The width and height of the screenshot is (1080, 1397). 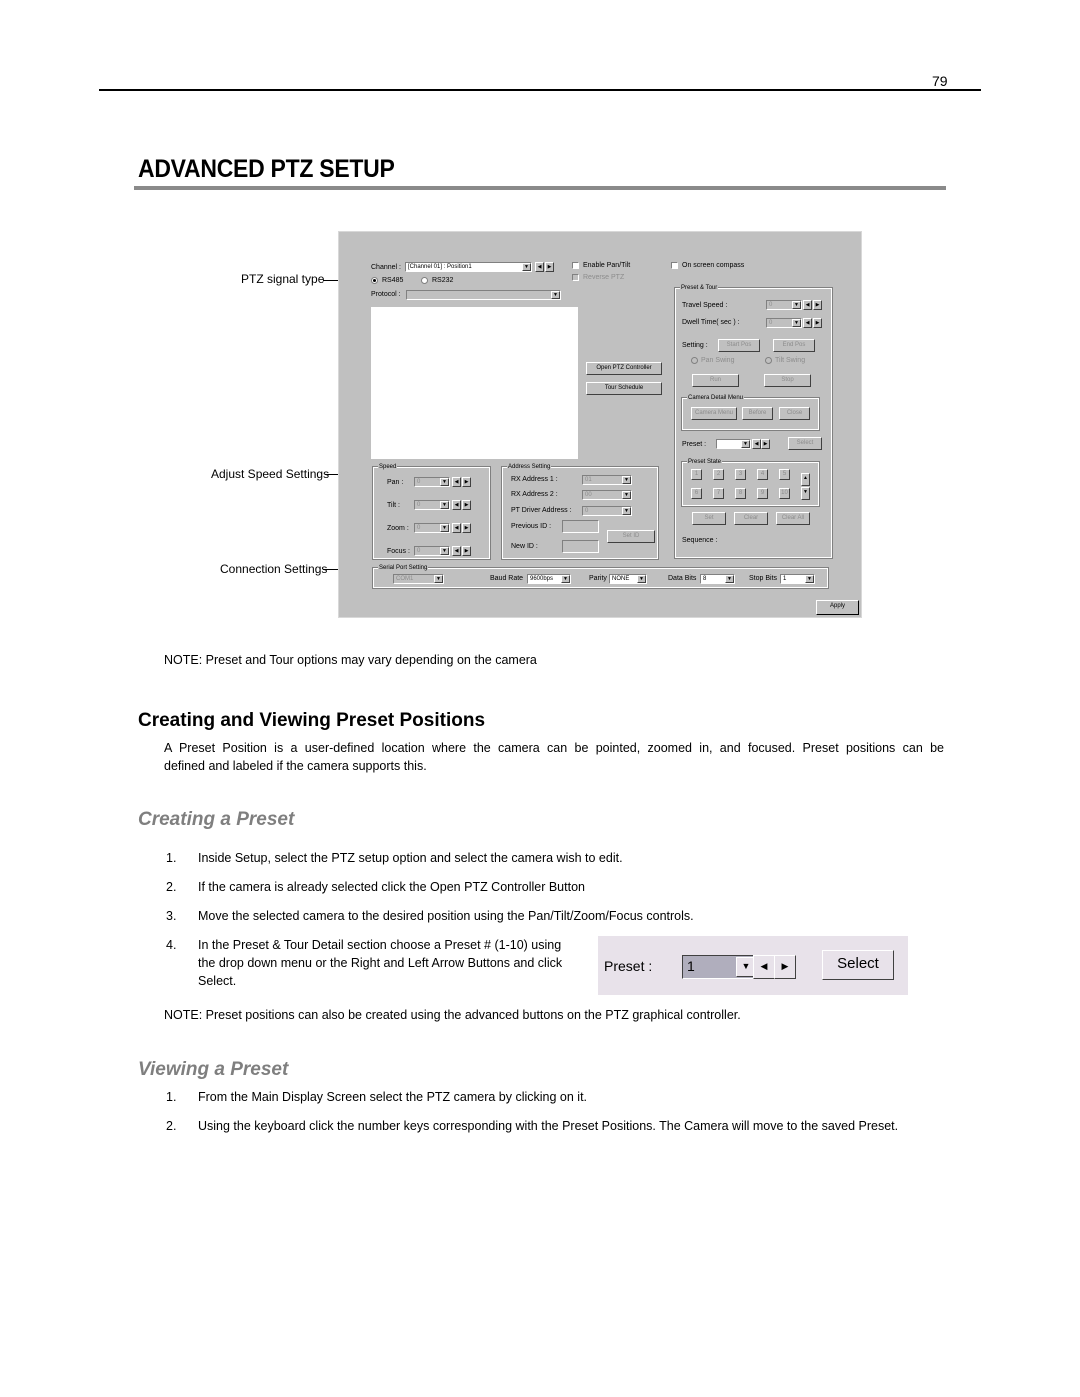 What do you see at coordinates (858, 965) in the screenshot?
I see `snippet-select-button: Select` at bounding box center [858, 965].